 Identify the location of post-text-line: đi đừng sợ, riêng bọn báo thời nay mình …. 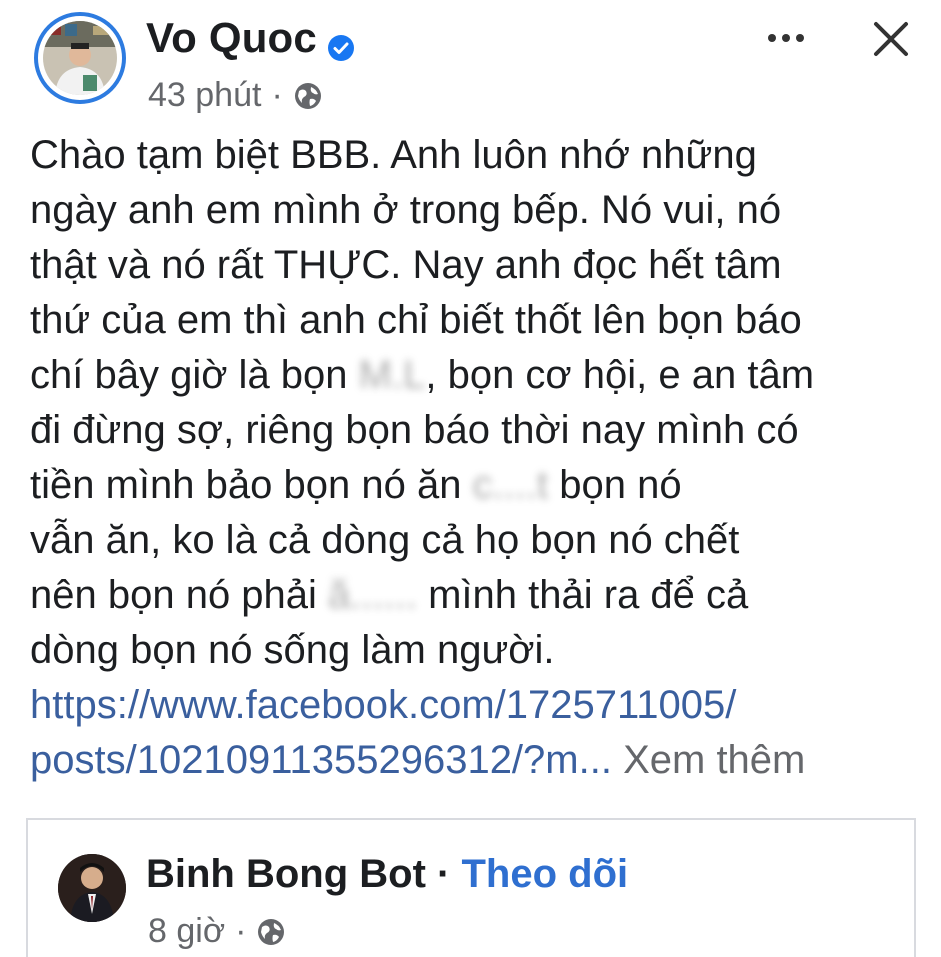
(414, 430).